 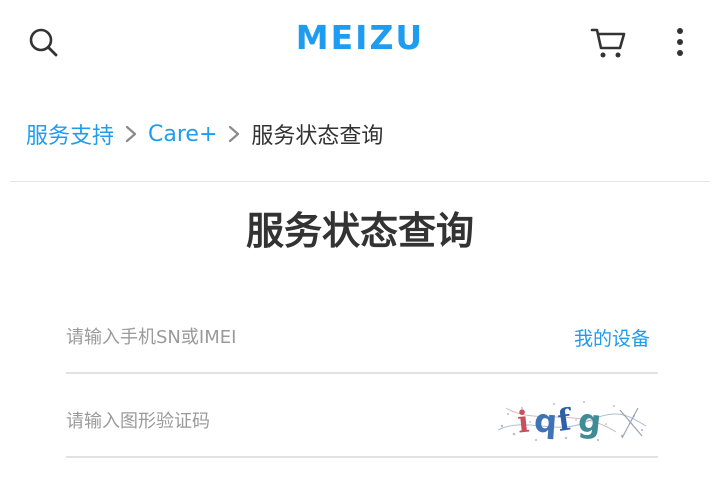 I want to click on cart-icon, so click(x=608, y=43).